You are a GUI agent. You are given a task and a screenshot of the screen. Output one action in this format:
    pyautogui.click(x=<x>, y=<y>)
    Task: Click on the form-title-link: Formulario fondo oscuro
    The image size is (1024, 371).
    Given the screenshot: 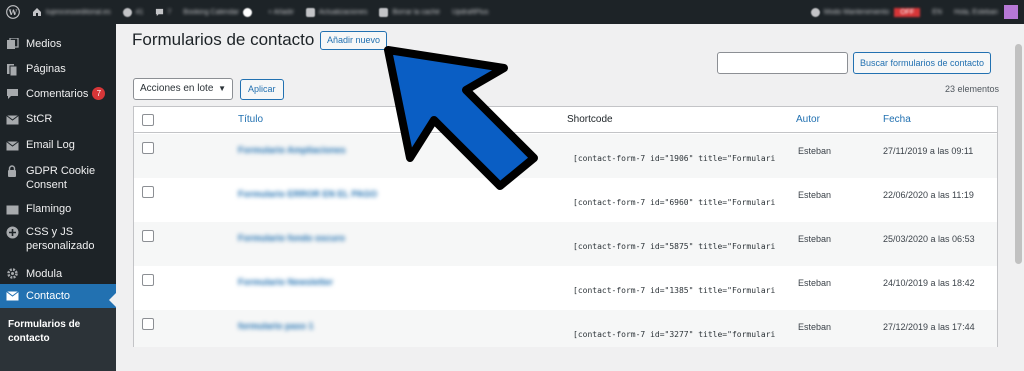 What is the action you would take?
    pyautogui.click(x=291, y=238)
    